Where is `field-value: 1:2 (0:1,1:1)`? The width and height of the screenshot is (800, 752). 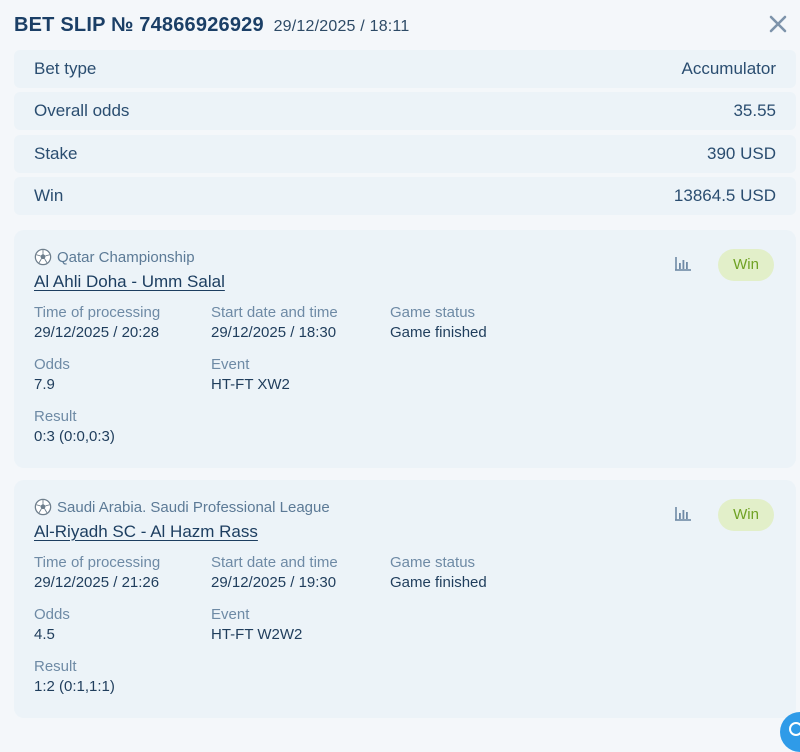
field-value: 1:2 (0:1,1:1) is located at coordinates (74, 686).